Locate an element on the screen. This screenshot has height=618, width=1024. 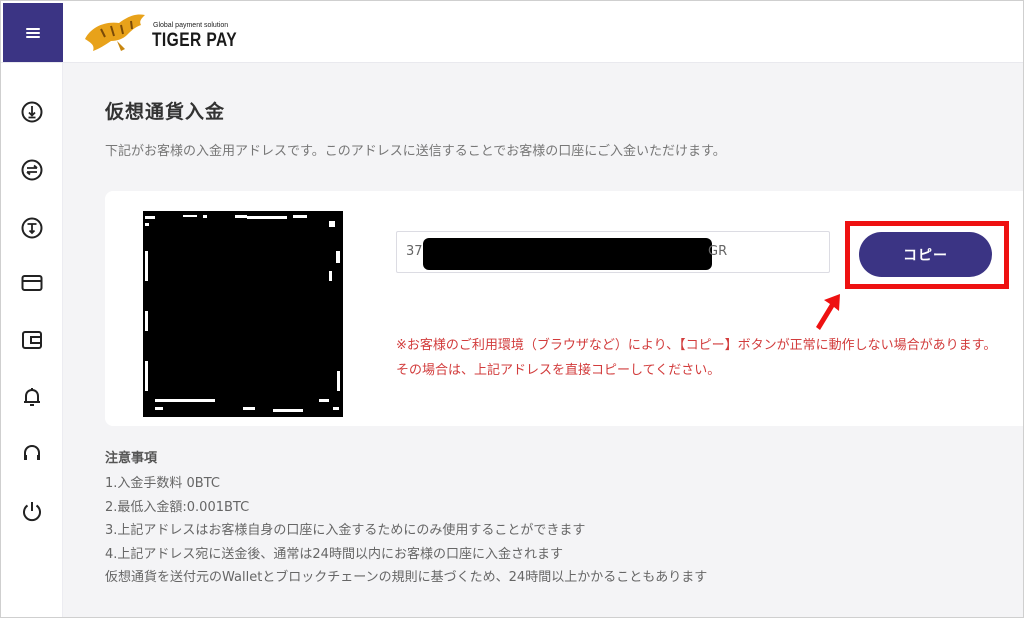
top-bar: Global payment solution TIGER PAY is located at coordinates (512, 32).